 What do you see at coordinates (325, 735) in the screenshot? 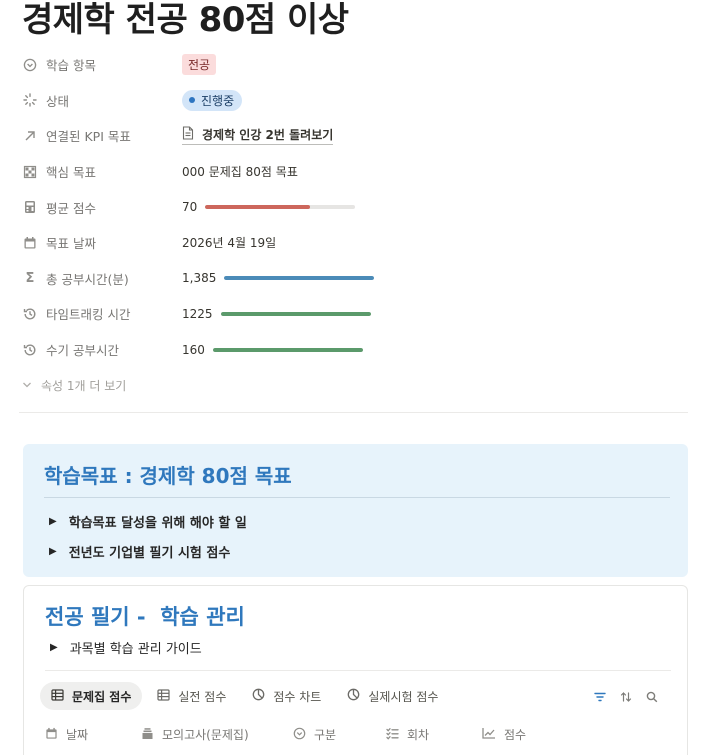
I see `column-label: 구분` at bounding box center [325, 735].